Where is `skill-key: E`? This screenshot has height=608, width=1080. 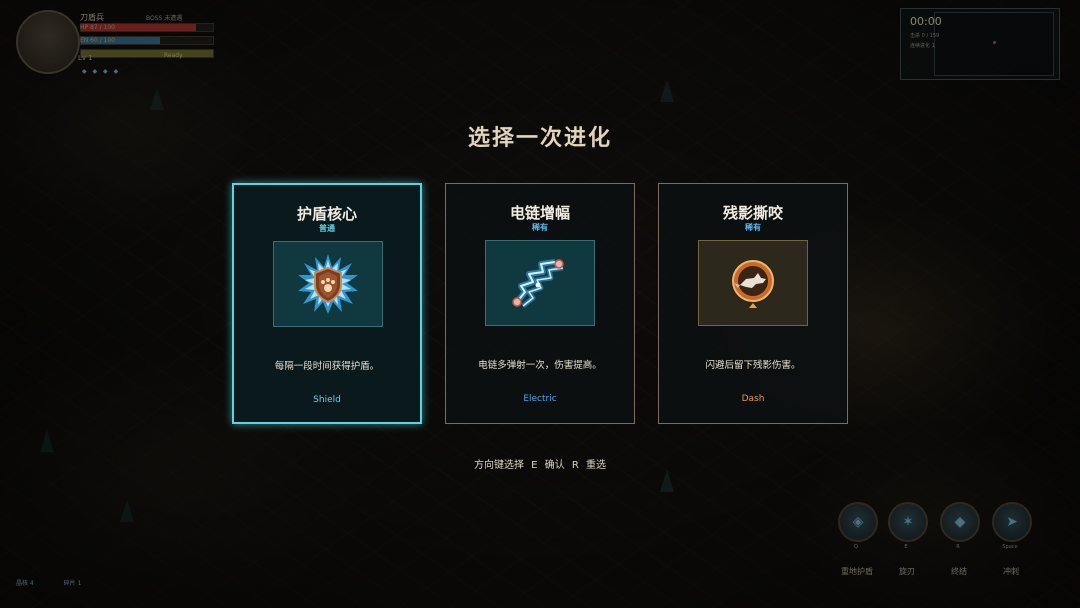
skill-key: E is located at coordinates (906, 547).